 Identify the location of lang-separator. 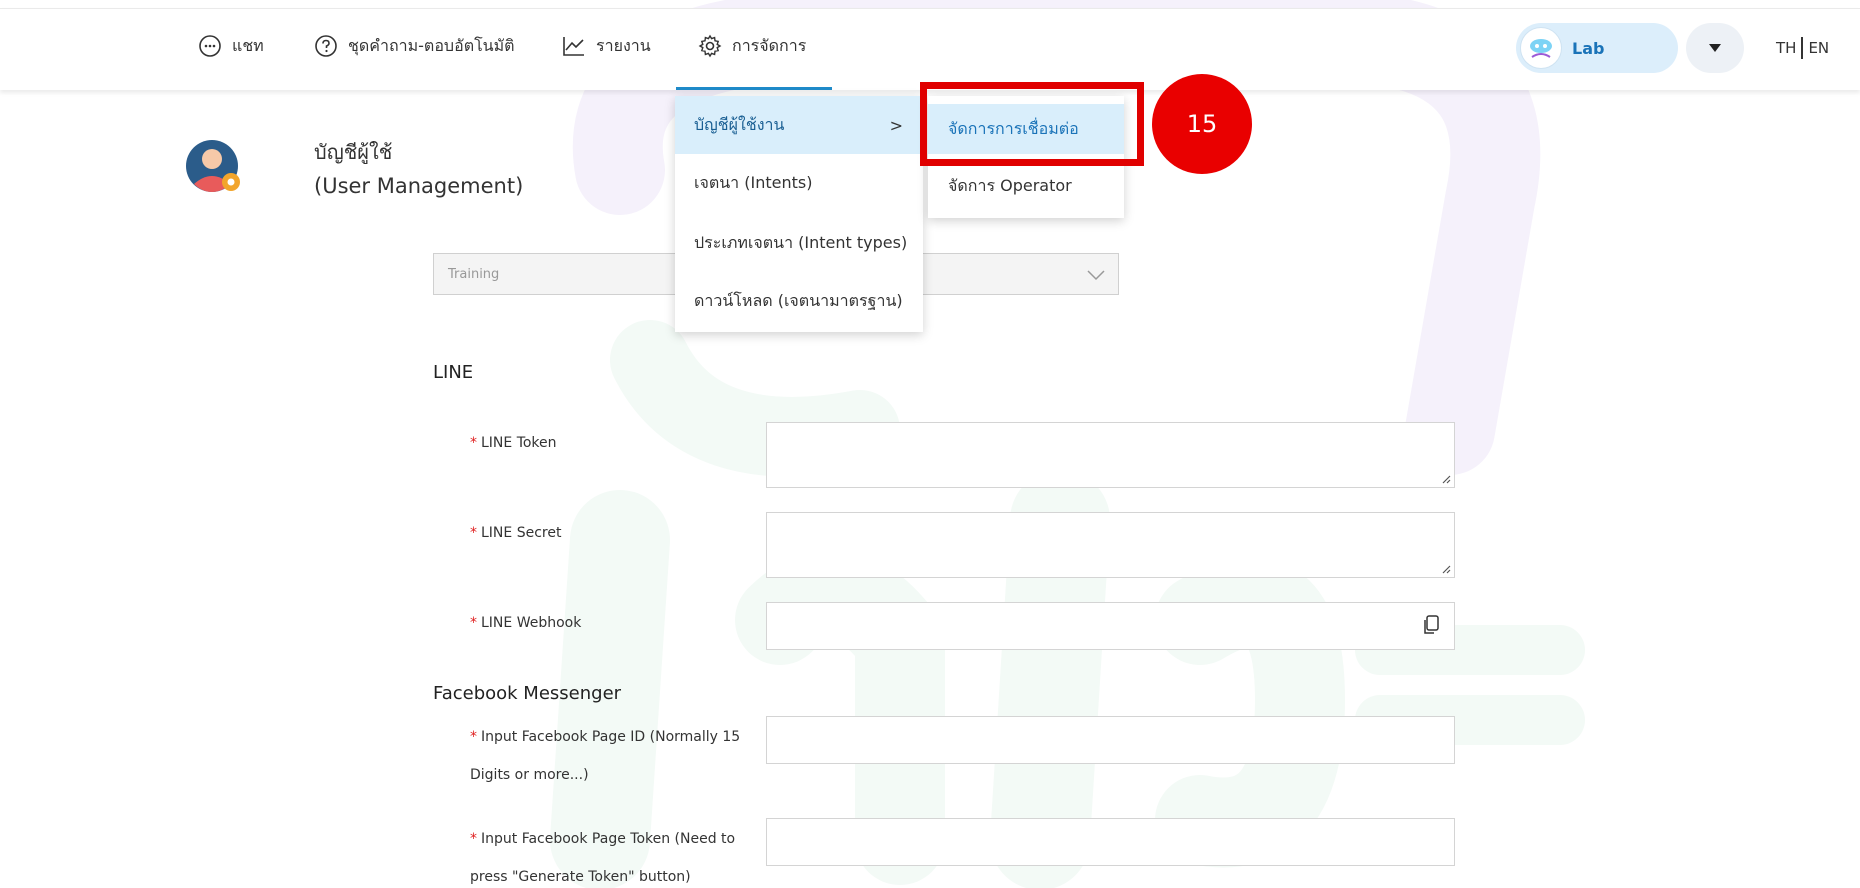
(1802, 48).